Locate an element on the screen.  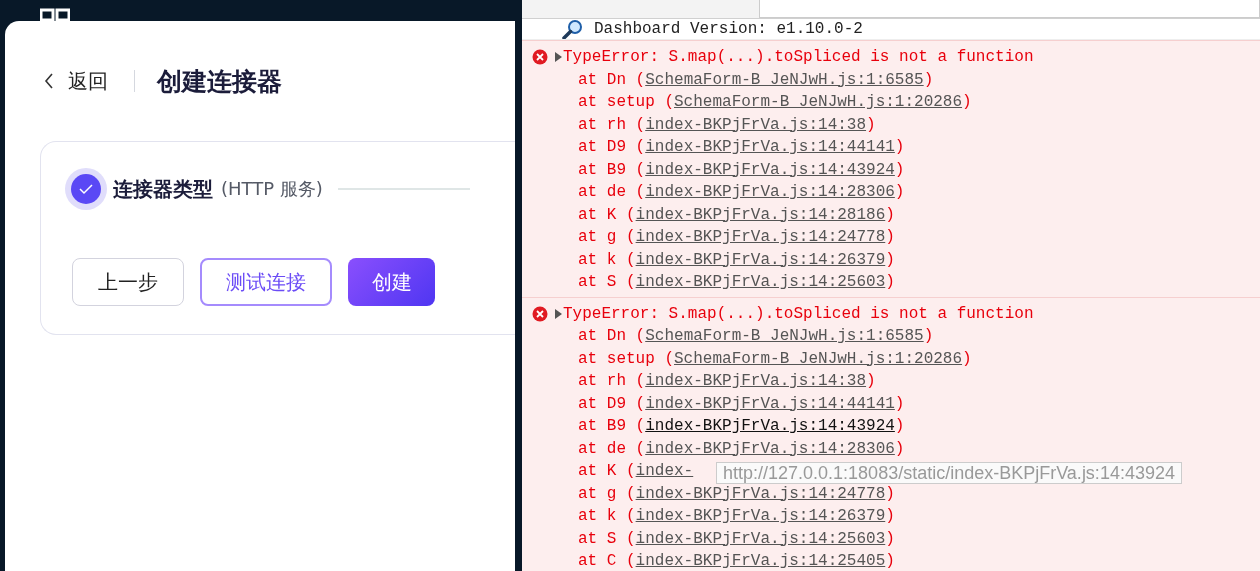
console-message: Dashboard Version: e1.10.0-2 is located at coordinates (728, 29).